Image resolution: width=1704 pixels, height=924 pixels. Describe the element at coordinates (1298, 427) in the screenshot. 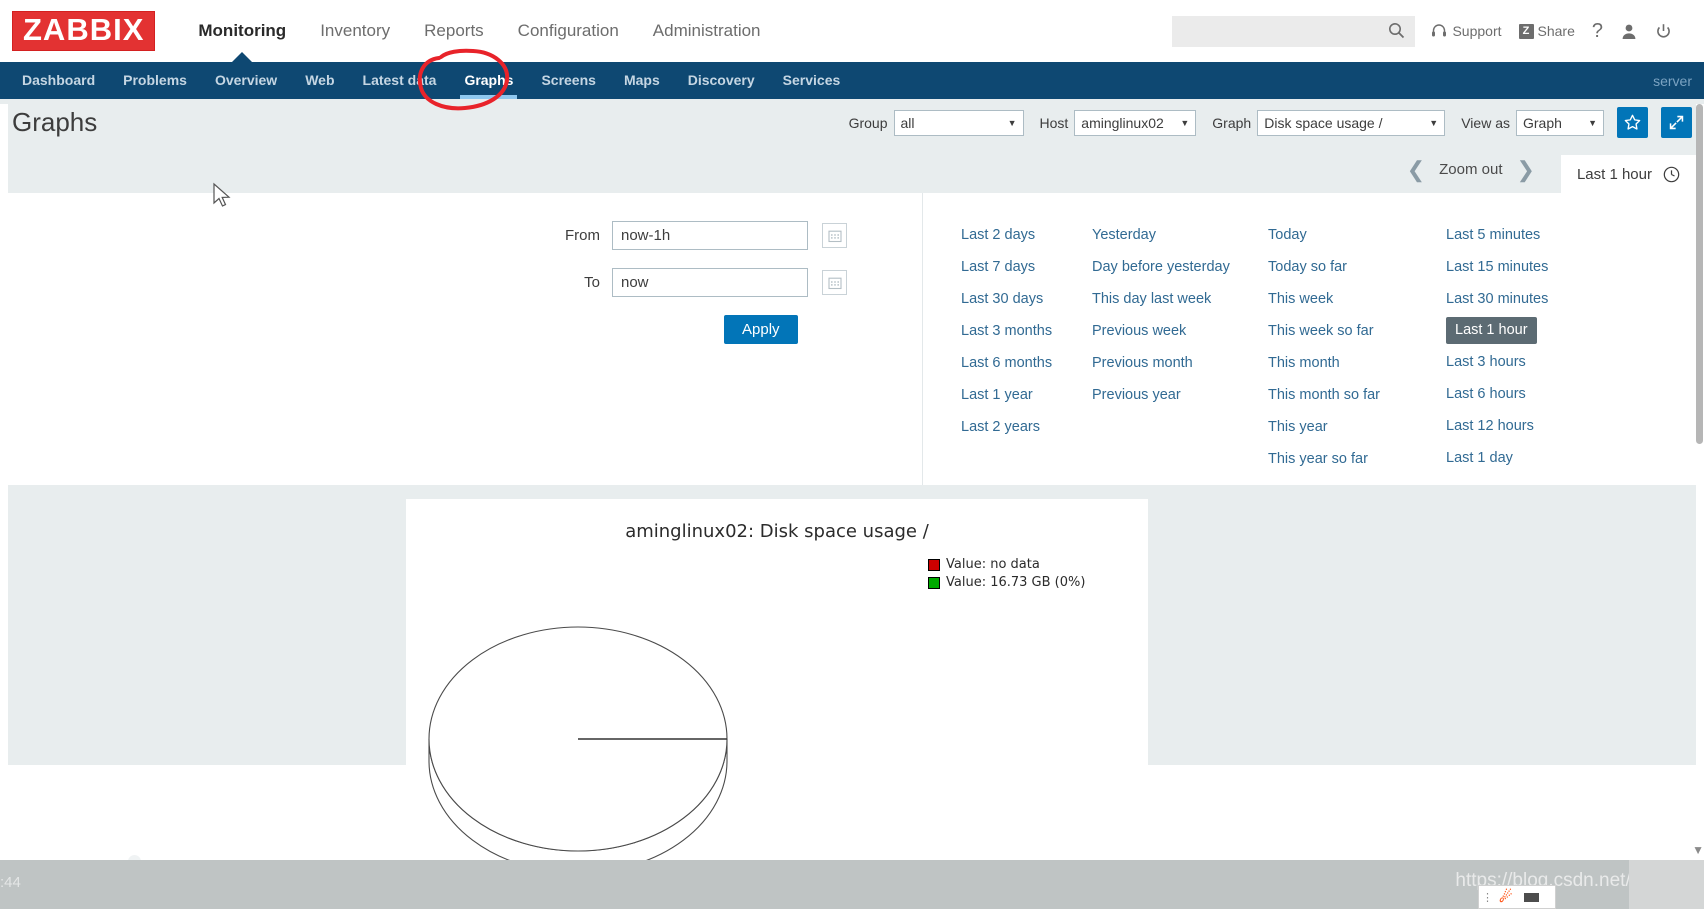

I see `quick-range-item: This year` at that location.